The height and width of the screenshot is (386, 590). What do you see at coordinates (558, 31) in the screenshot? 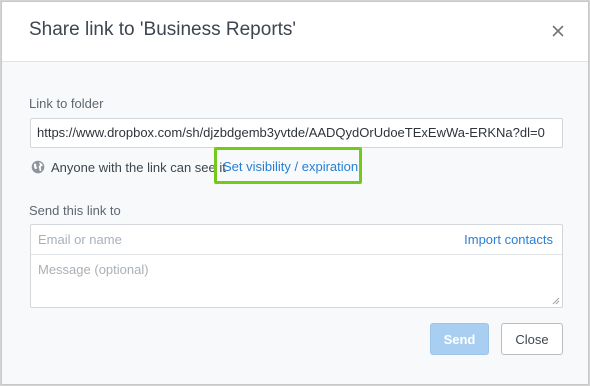
I see `close-icon` at bounding box center [558, 31].